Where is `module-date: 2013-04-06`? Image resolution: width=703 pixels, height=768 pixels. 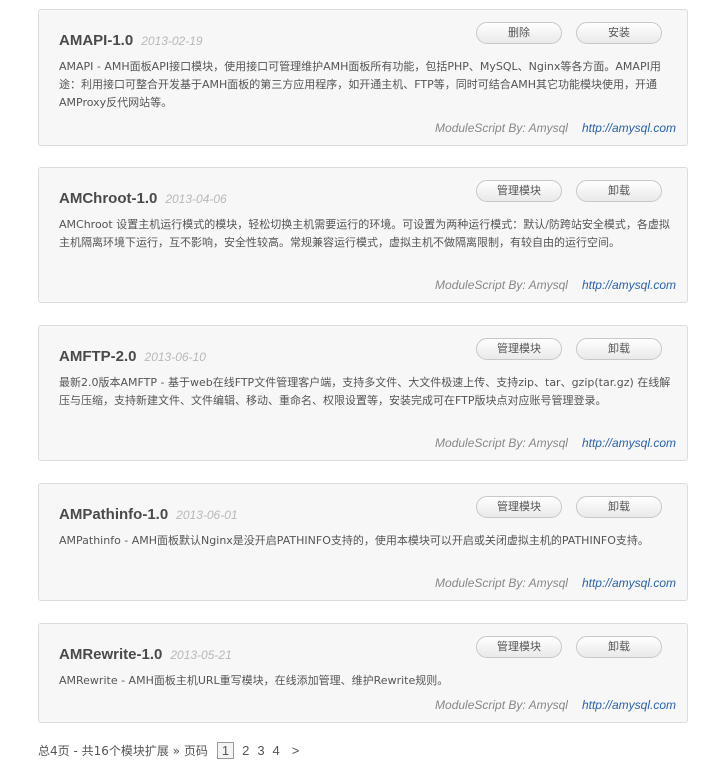 module-date: 2013-04-06 is located at coordinates (196, 199).